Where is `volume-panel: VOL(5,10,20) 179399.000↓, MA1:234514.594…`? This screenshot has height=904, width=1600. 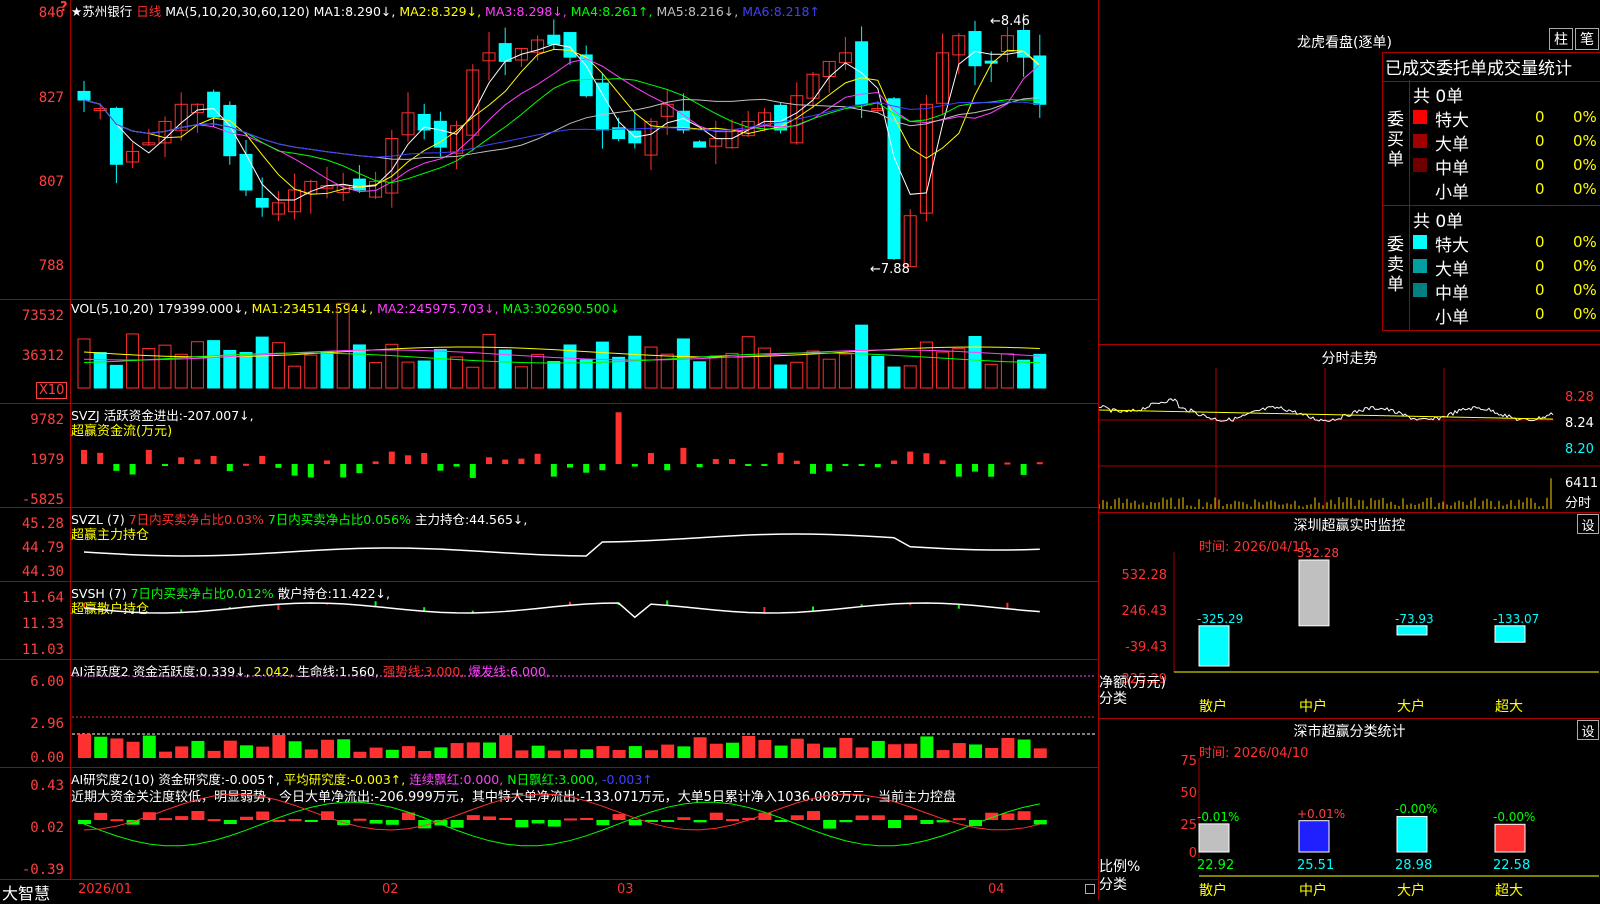 volume-panel: VOL(5,10,20) 179399.000↓, MA1:234514.594… is located at coordinates (549, 352).